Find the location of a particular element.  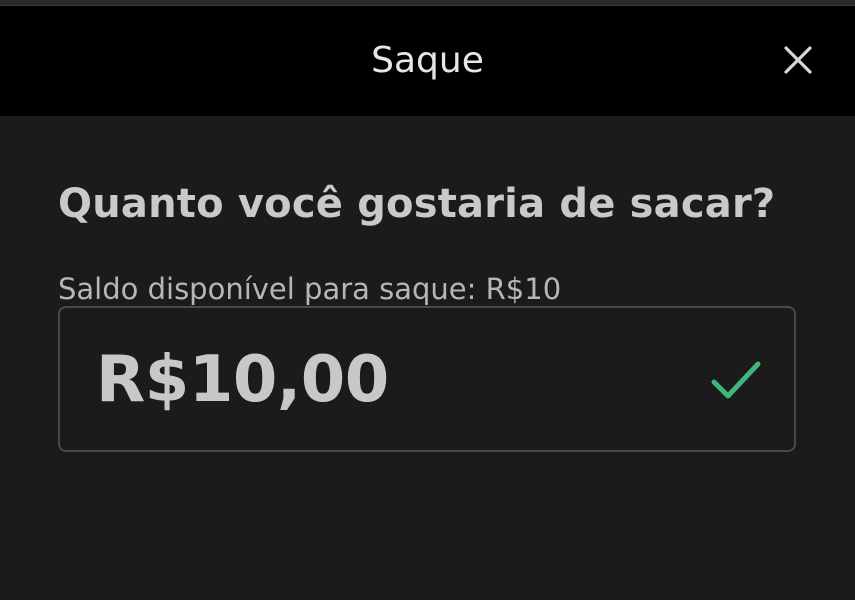

withdraw-question: Quanto você gostaria de sacar? is located at coordinates (417, 204).